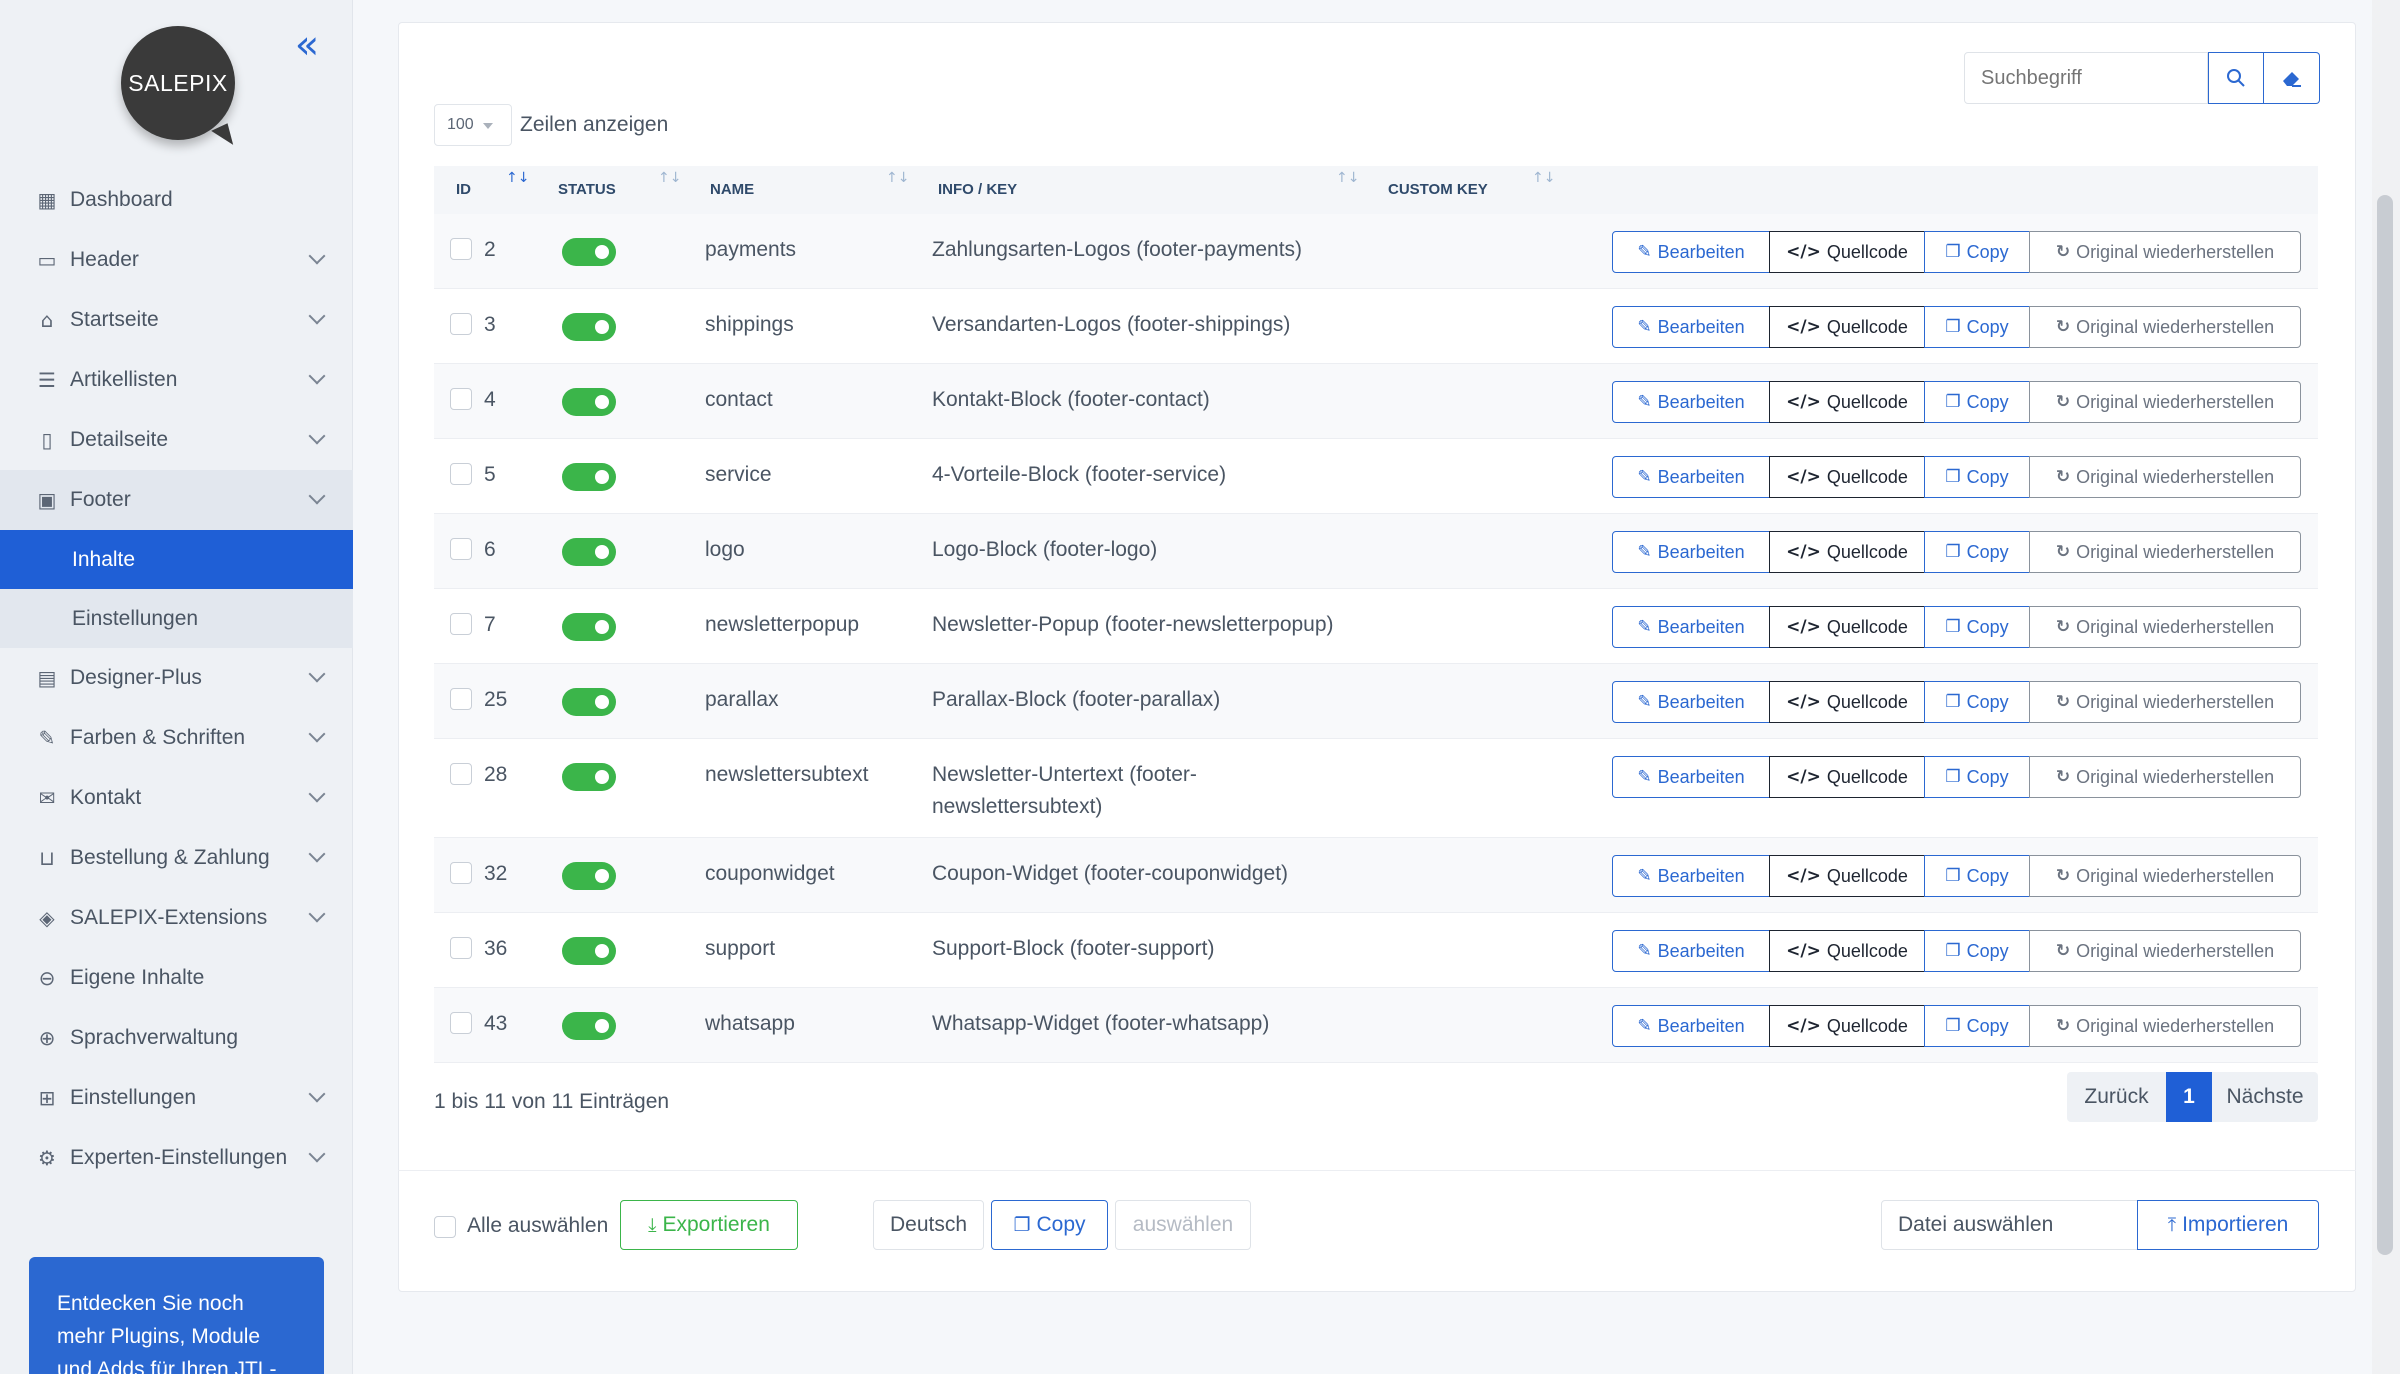 This screenshot has width=2400, height=1374. I want to click on page-scrollbar-thumb, so click(2385, 725).